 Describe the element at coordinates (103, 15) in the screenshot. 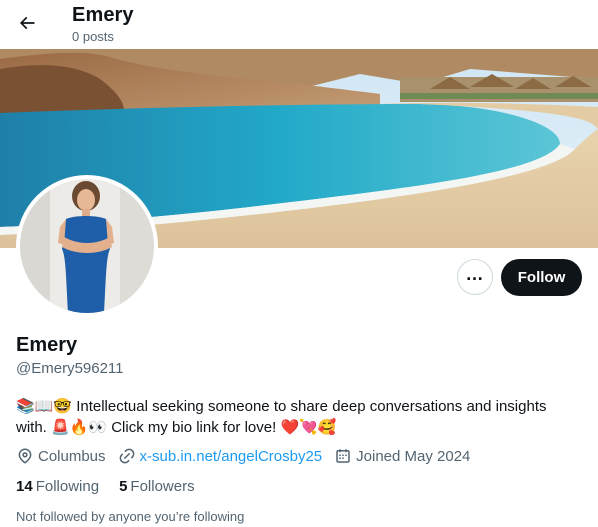

I see `header-name: Emery` at that location.